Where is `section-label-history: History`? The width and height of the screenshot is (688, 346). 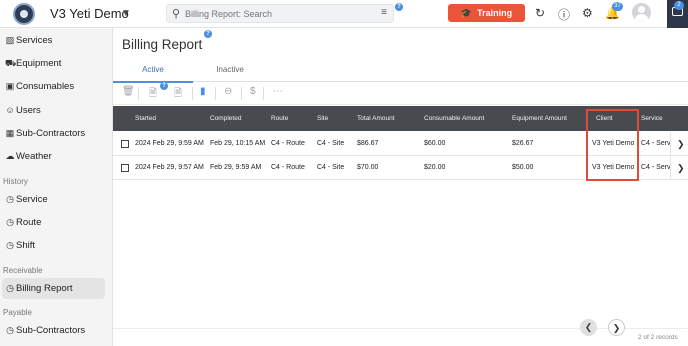 section-label-history: History is located at coordinates (15, 181).